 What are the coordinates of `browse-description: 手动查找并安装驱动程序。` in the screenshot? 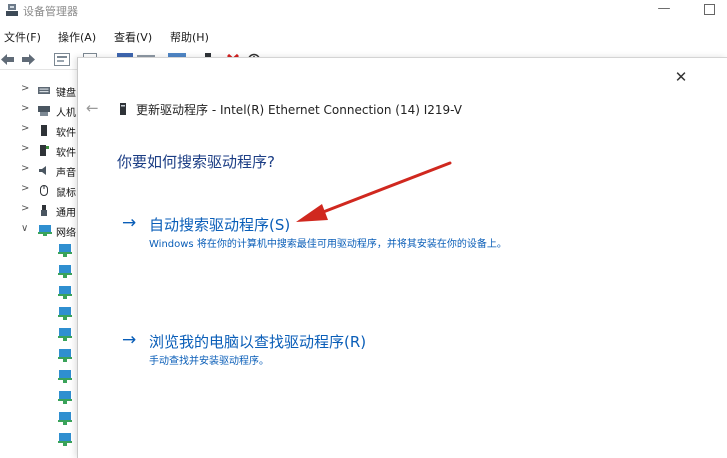 It's located at (209, 361).